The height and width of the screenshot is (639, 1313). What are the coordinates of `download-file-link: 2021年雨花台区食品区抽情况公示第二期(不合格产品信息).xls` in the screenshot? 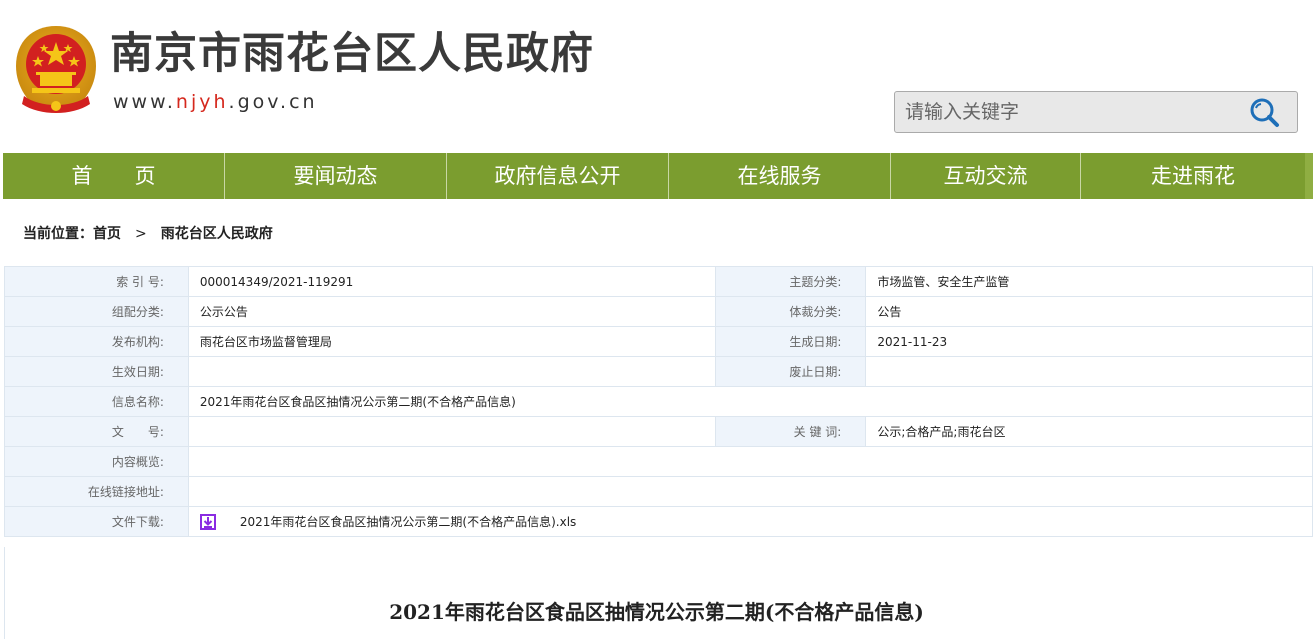 It's located at (408, 522).